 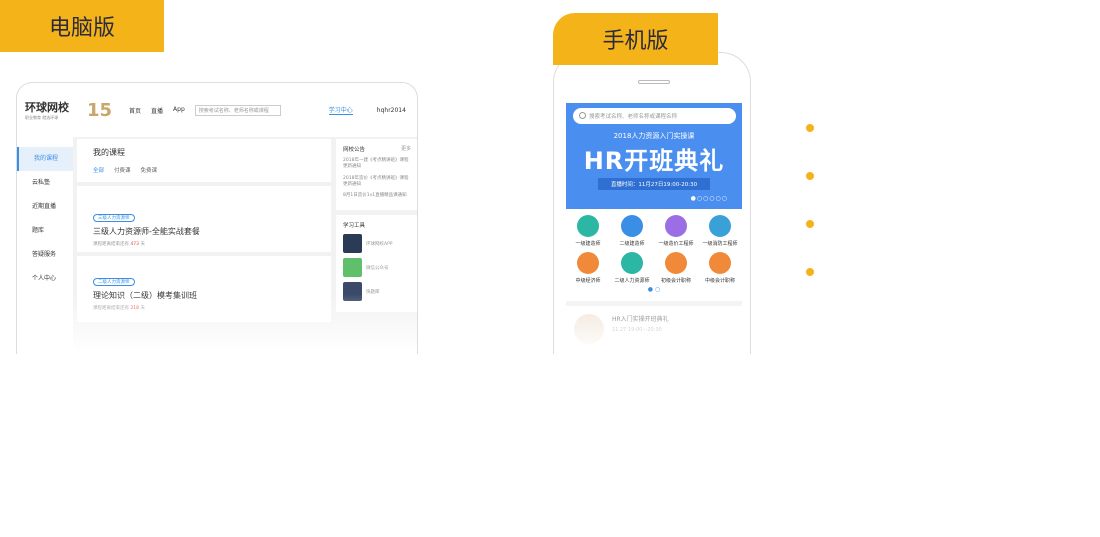 I want to click on course-progress: 课程距离结束还有 218 天, so click(x=119, y=308).